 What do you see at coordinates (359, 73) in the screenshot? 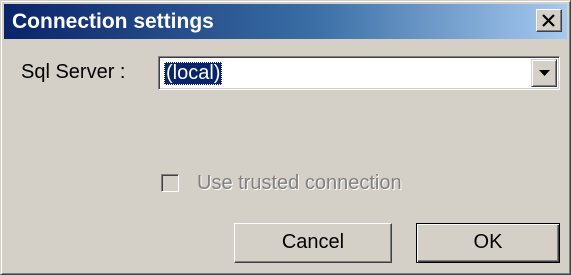
I see `sql-server-combobox: (local)` at bounding box center [359, 73].